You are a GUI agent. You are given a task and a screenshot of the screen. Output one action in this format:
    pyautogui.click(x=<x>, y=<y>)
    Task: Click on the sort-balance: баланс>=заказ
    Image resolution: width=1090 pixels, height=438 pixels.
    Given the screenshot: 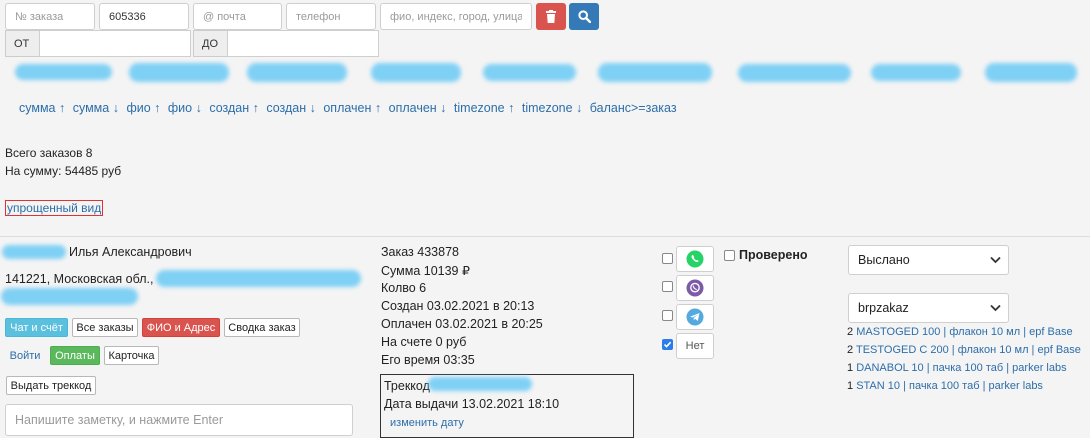 What is the action you would take?
    pyautogui.click(x=633, y=108)
    